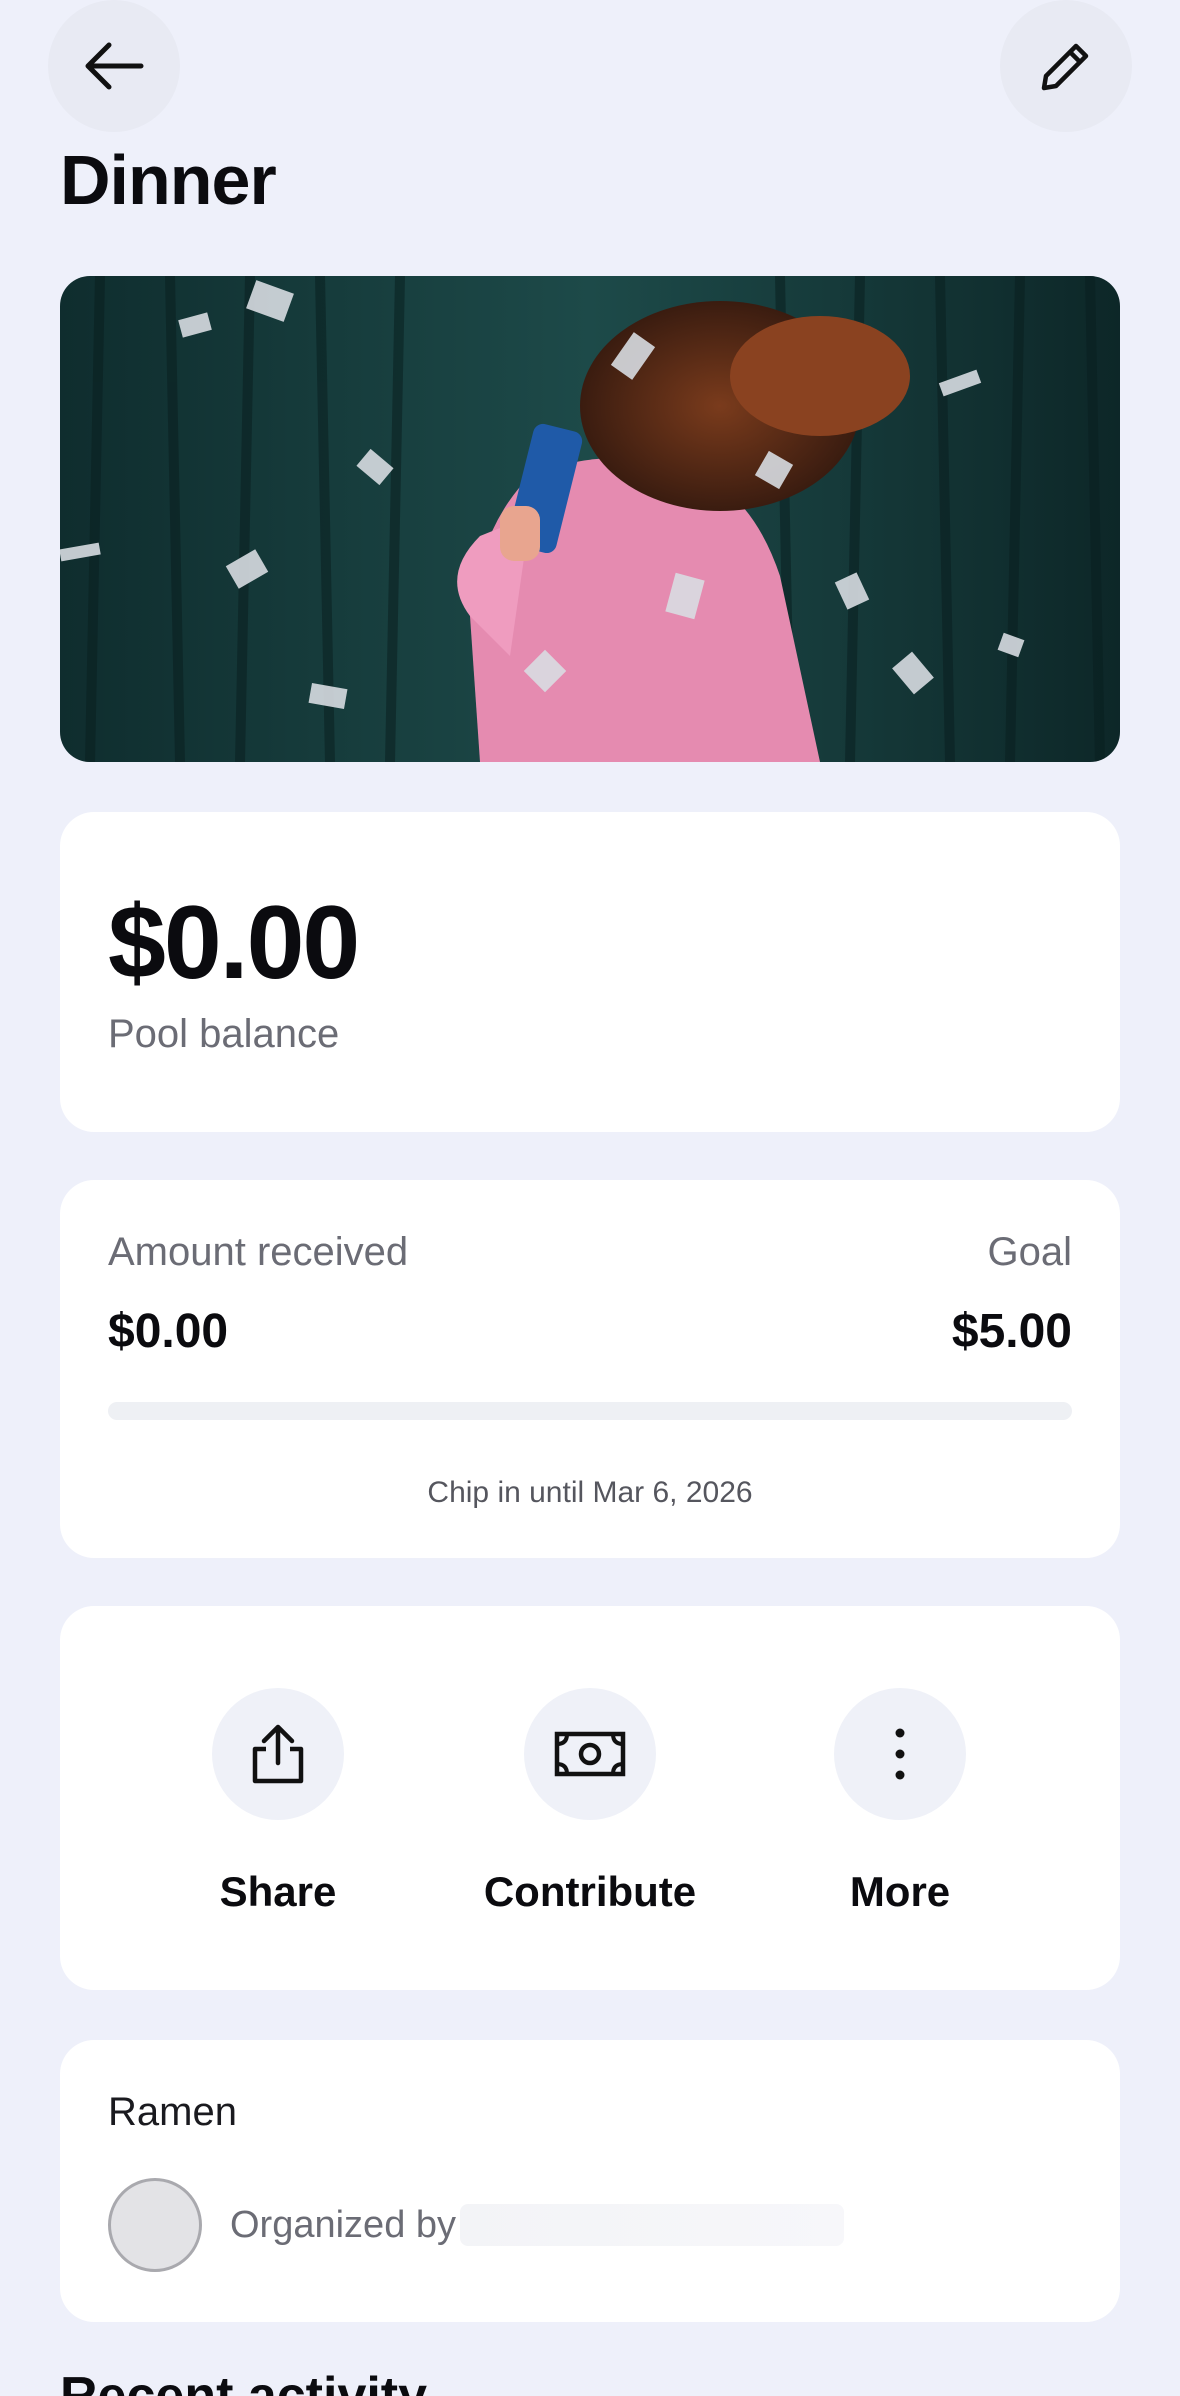 The height and width of the screenshot is (2396, 1180). What do you see at coordinates (590, 1492) in the screenshot?
I see `contribution-deadline: Chip in until Mar 6, 2026` at bounding box center [590, 1492].